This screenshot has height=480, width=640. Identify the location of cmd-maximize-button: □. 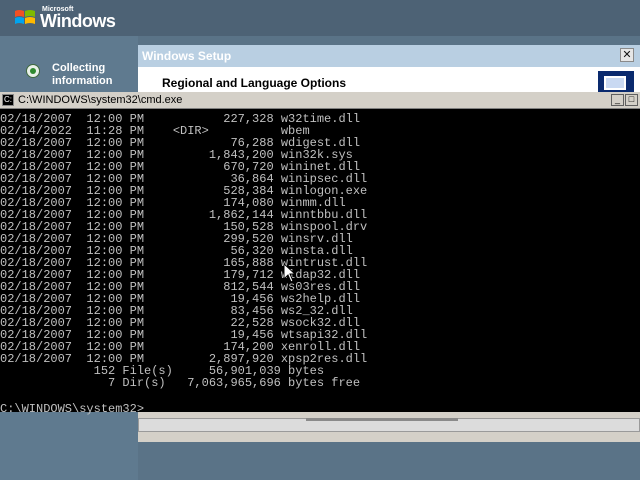
(631, 100).